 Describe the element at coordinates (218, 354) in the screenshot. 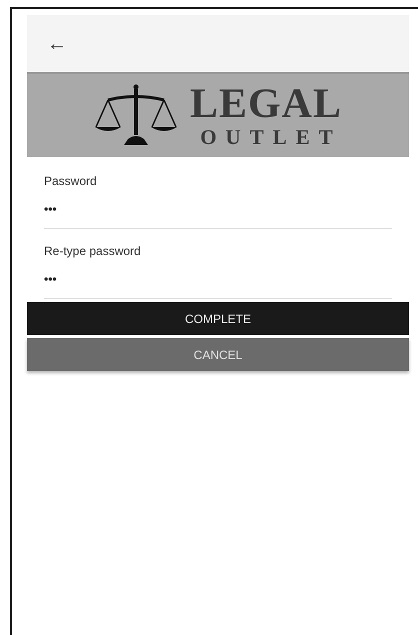

I see `cancel-button: CANCEL` at that location.